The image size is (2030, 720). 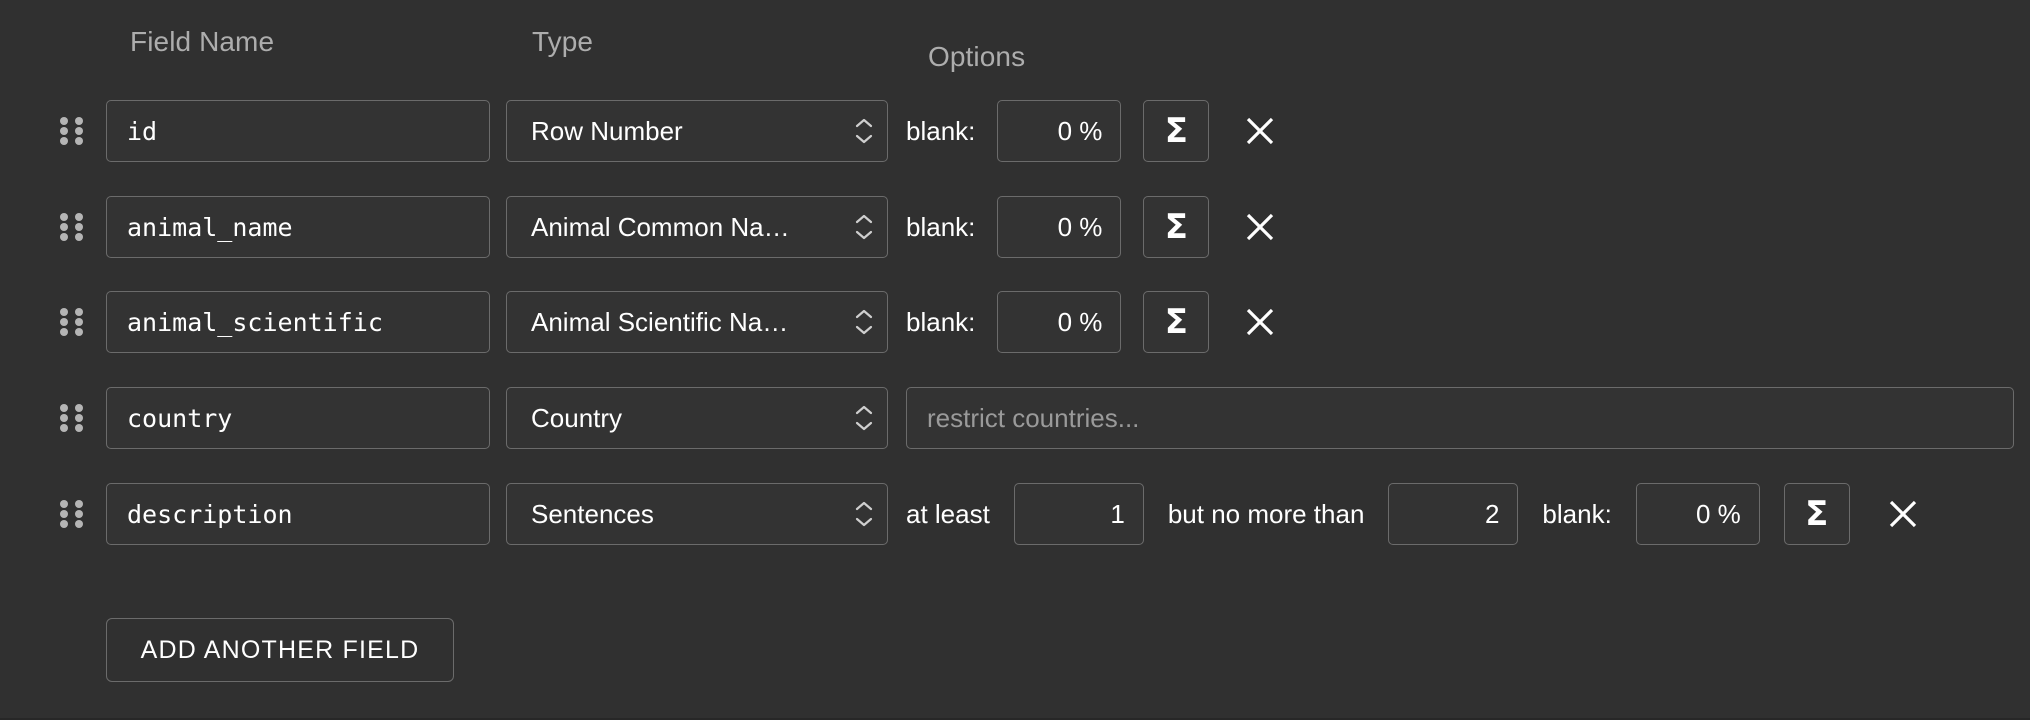 I want to click on field-options: at least but no more than blank: Σ, so click(x=1419, y=514).